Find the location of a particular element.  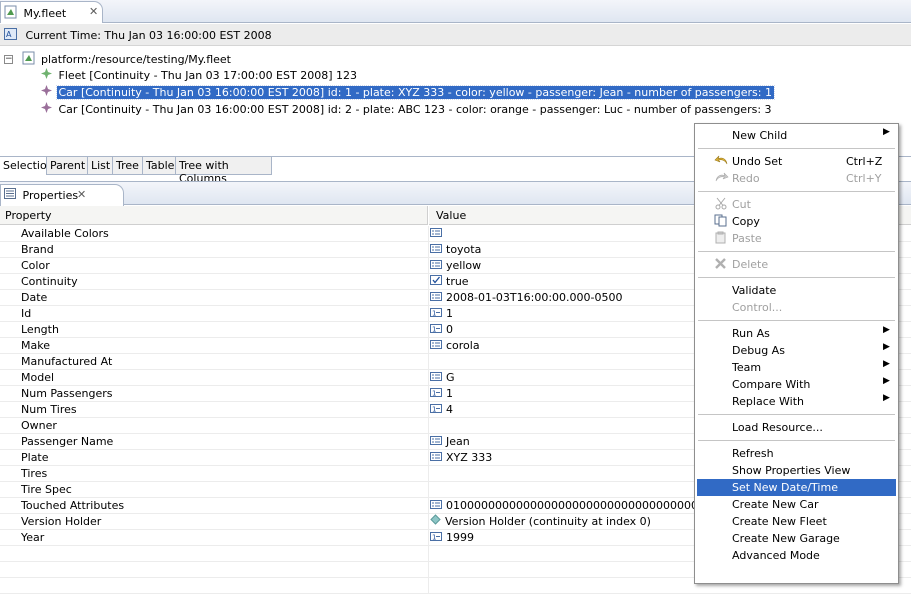

property-name: Brand is located at coordinates (37, 249).